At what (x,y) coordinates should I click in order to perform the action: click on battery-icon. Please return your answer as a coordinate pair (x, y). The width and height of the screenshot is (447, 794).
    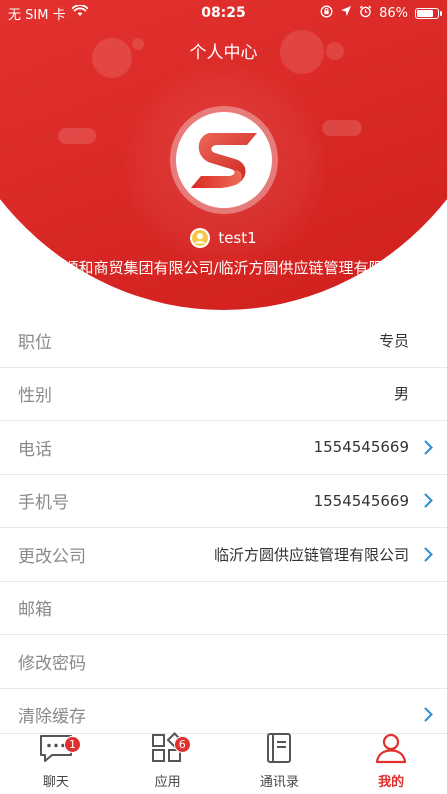
    Looking at the image, I should click on (428, 13).